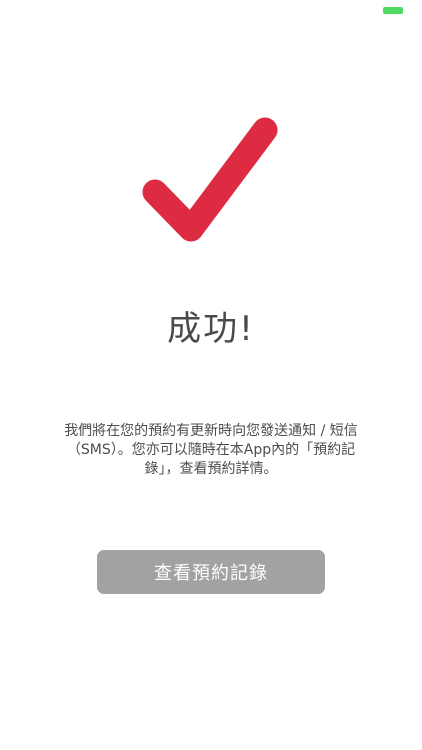  What do you see at coordinates (211, 329) in the screenshot?
I see `success-title: 成功!` at bounding box center [211, 329].